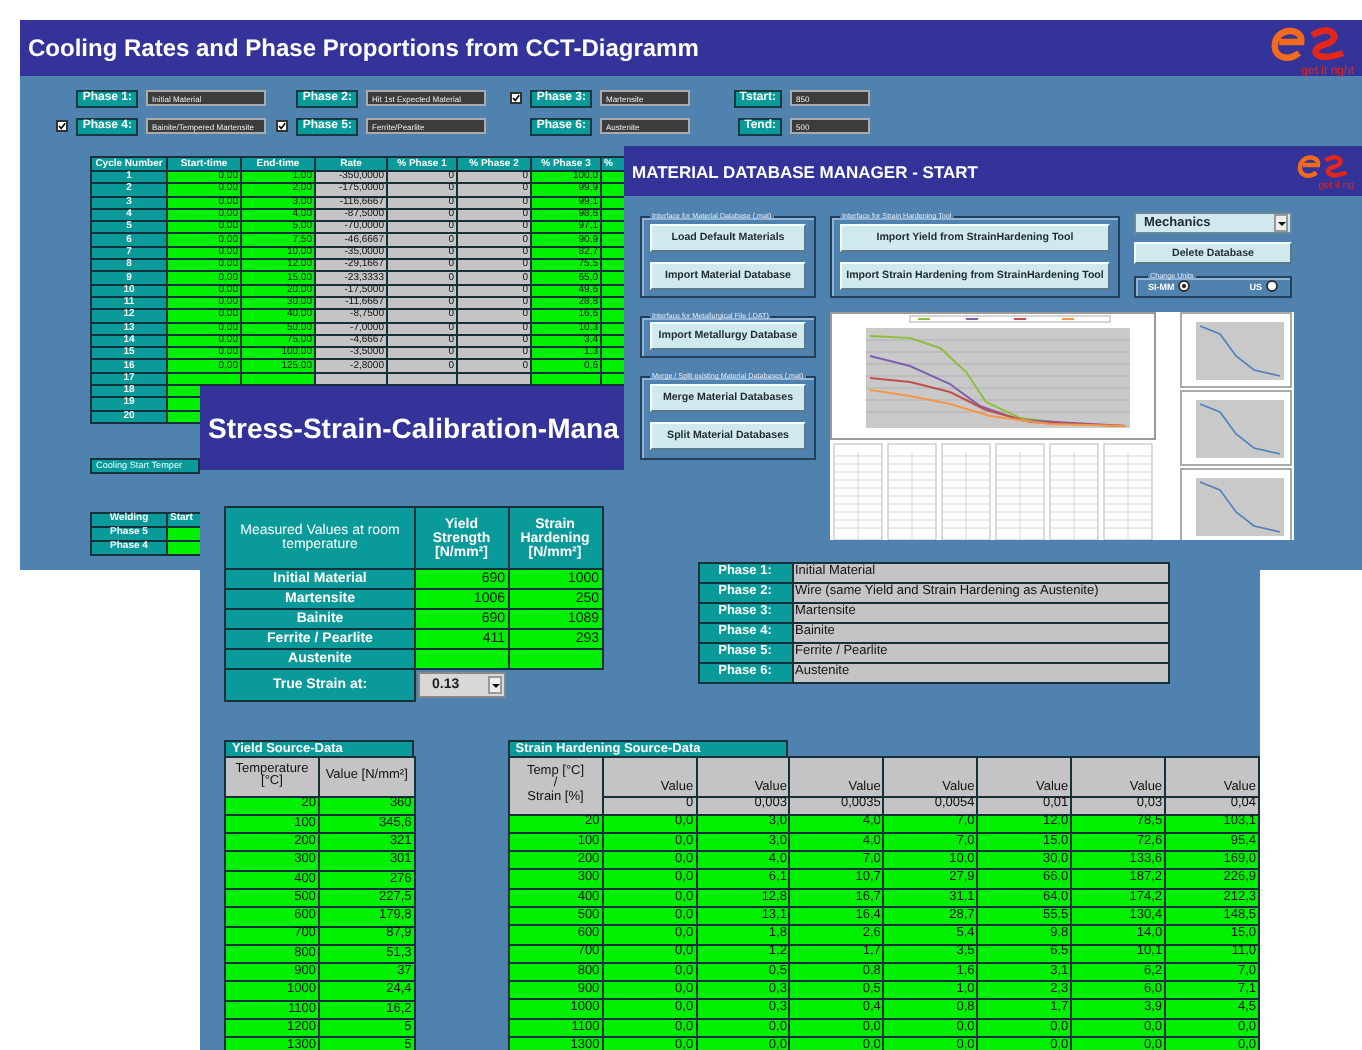 This screenshot has width=1362, height=1050. Describe the element at coordinates (805, 171) in the screenshot. I see `window-title: MATERIAL DATABASE MANAGER - START` at that location.